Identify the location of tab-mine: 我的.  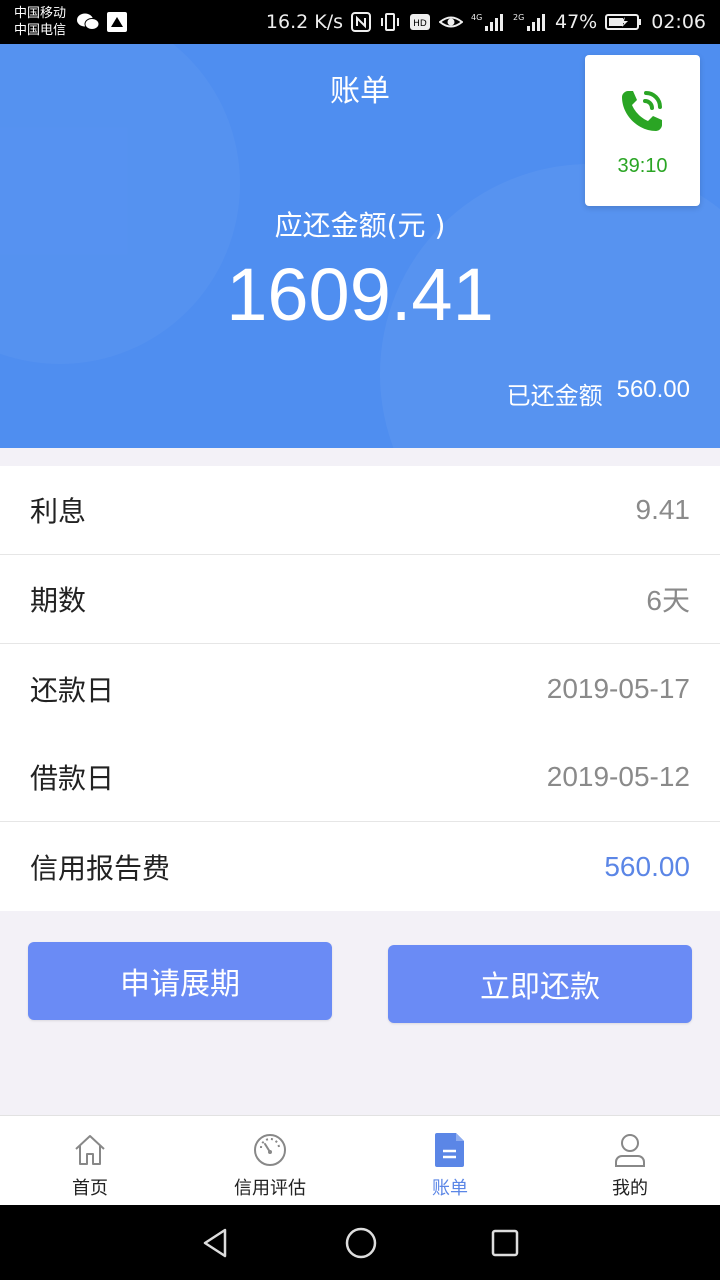
(630, 1160).